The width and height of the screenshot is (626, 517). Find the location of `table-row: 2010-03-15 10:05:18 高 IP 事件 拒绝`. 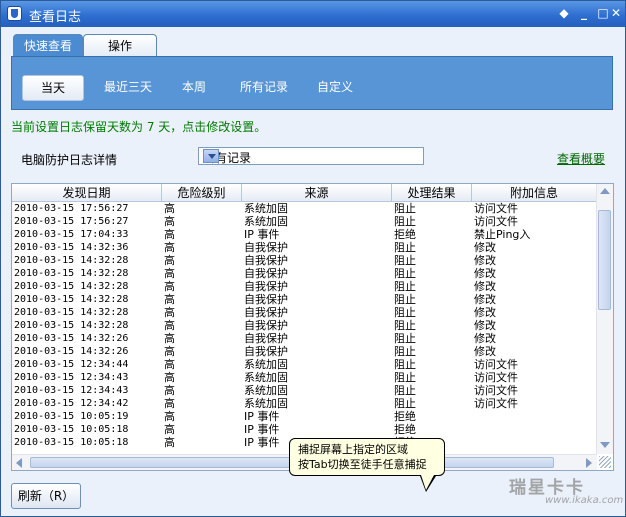

table-row: 2010-03-15 10:05:18 高 IP 事件 拒绝 is located at coordinates (304, 429).